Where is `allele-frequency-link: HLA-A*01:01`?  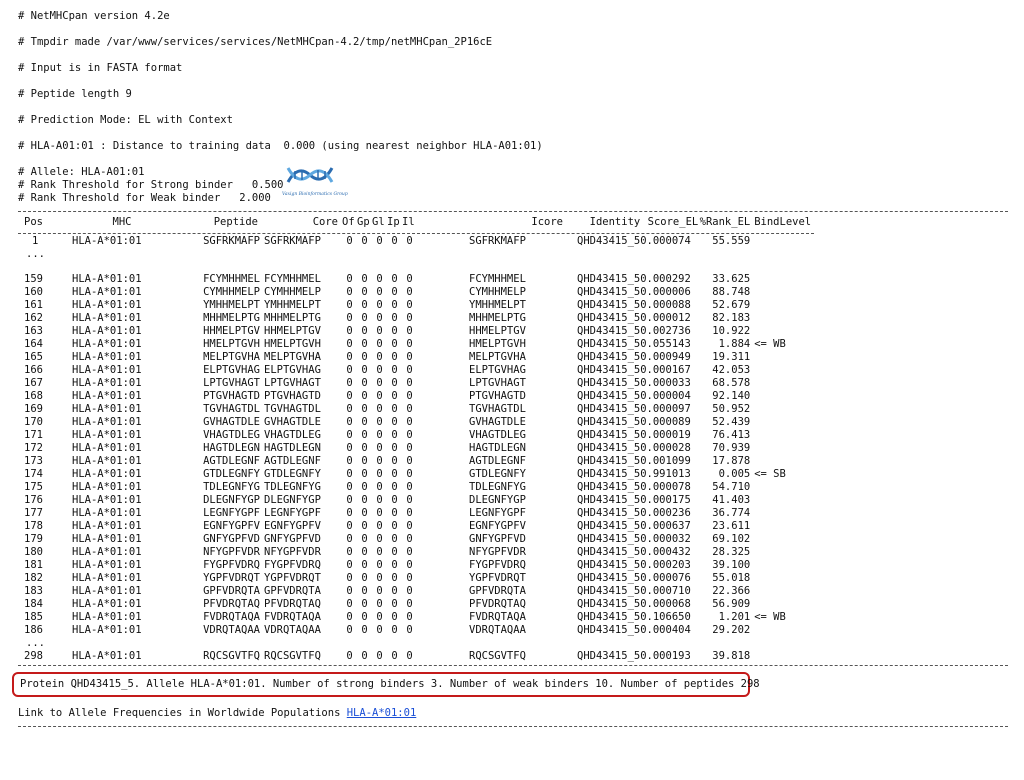
allele-frequency-link: HLA-A*01:01 is located at coordinates (382, 713).